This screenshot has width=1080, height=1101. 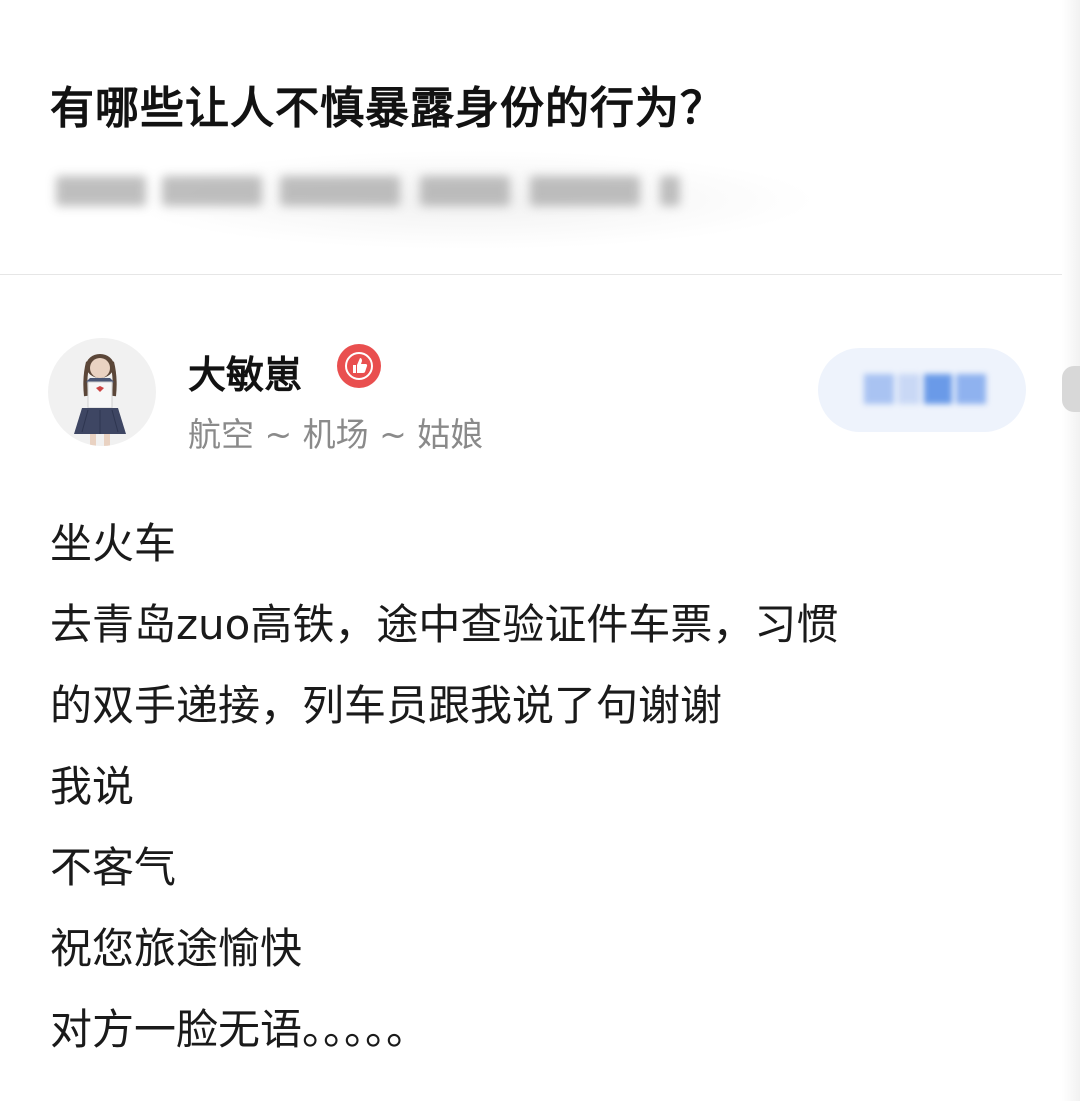 I want to click on girl-avatar-icon, so click(x=102, y=392).